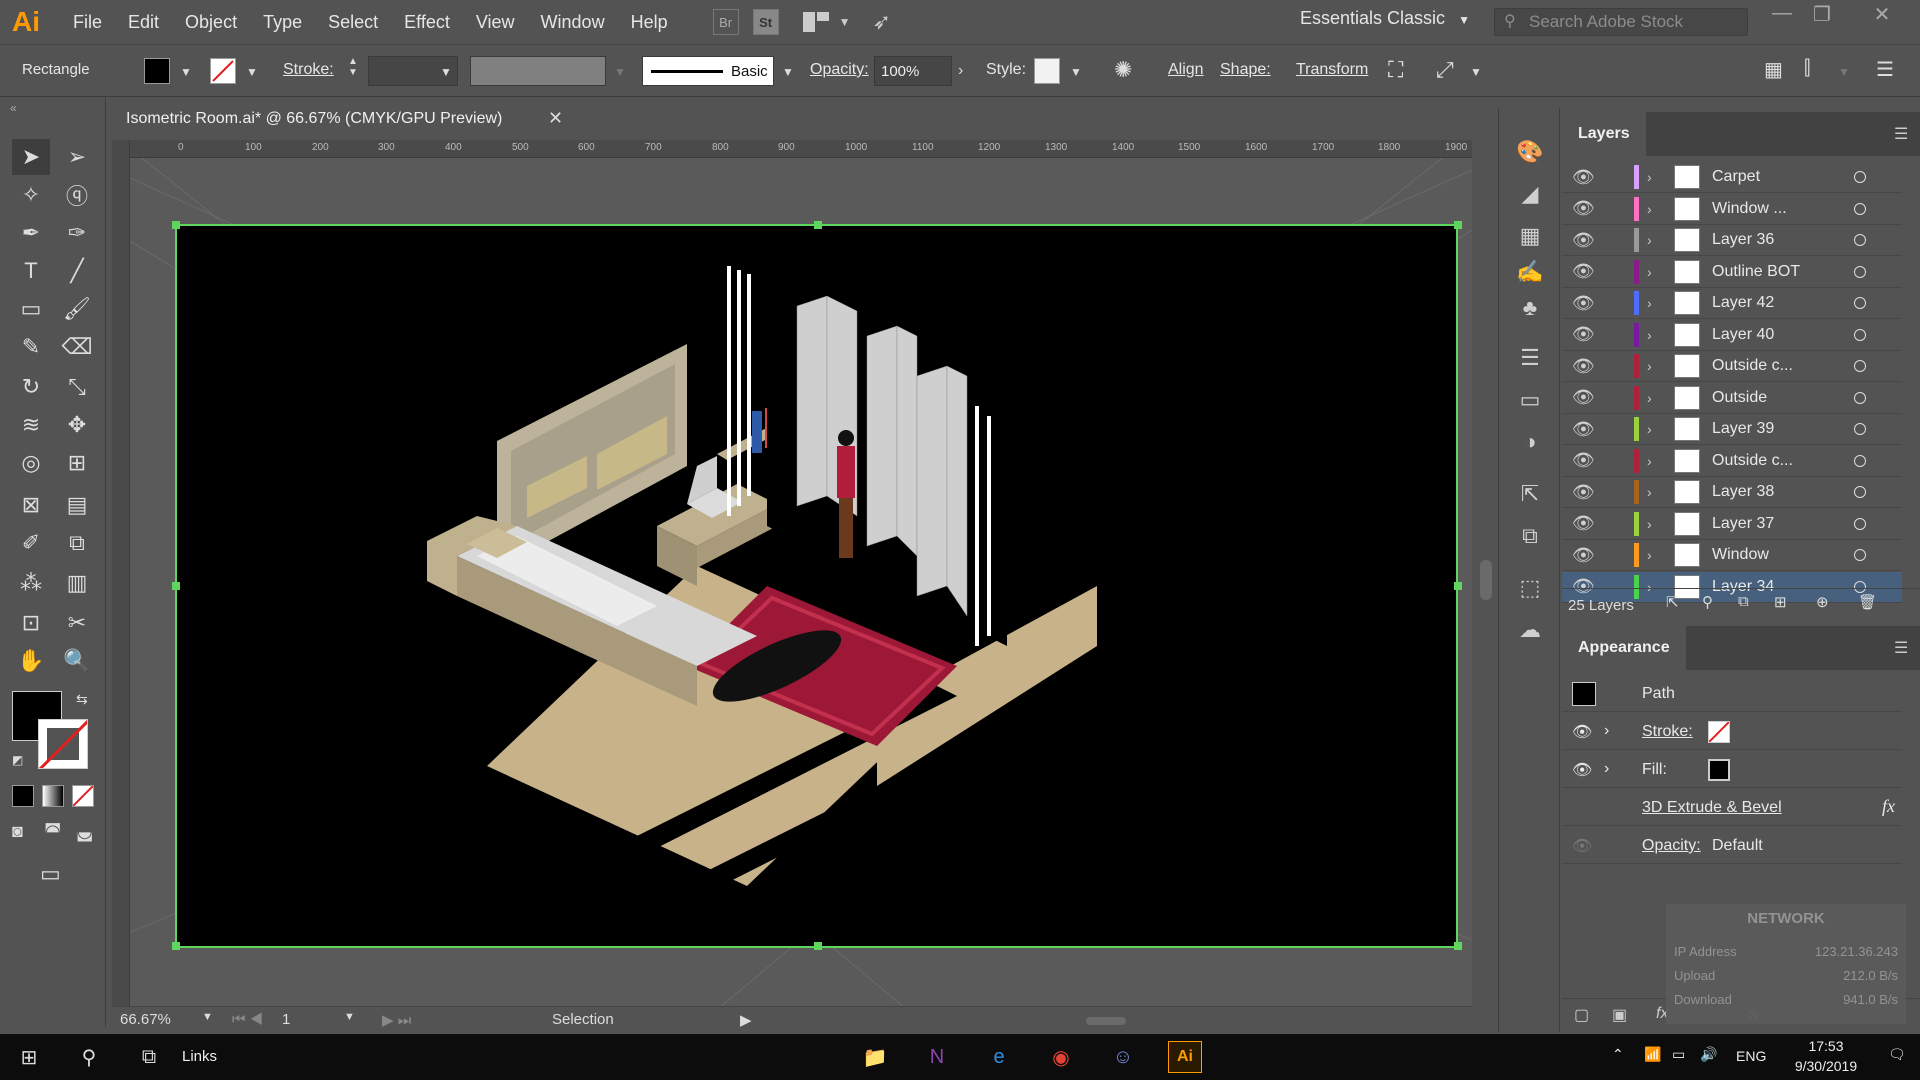 This screenshot has height=1080, width=1920. I want to click on layer-row: 👁 › Carpet, so click(1732, 177).